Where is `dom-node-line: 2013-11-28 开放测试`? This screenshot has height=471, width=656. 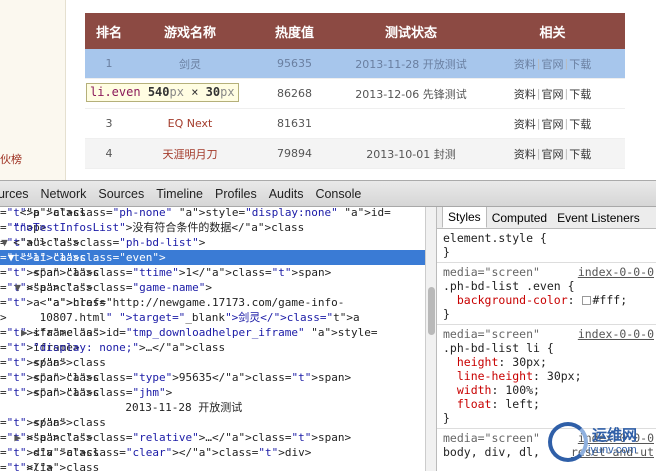
dom-node-line: 2013-11-28 开放测试 is located at coordinates (212, 407).